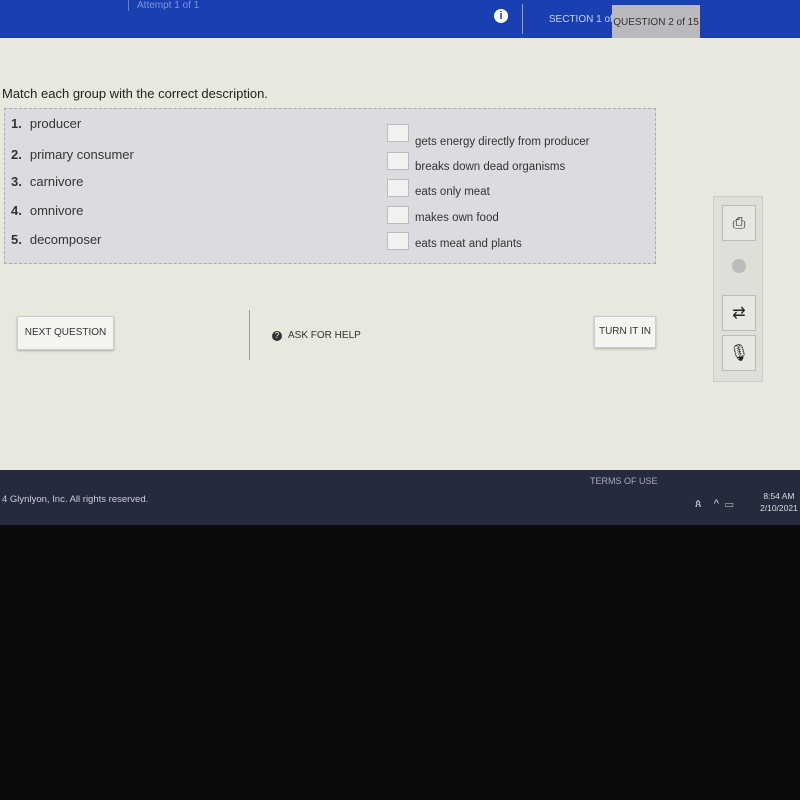 The width and height of the screenshot is (800, 800). Describe the element at coordinates (16, 181) in the screenshot. I see `item-number: 3.` at that location.